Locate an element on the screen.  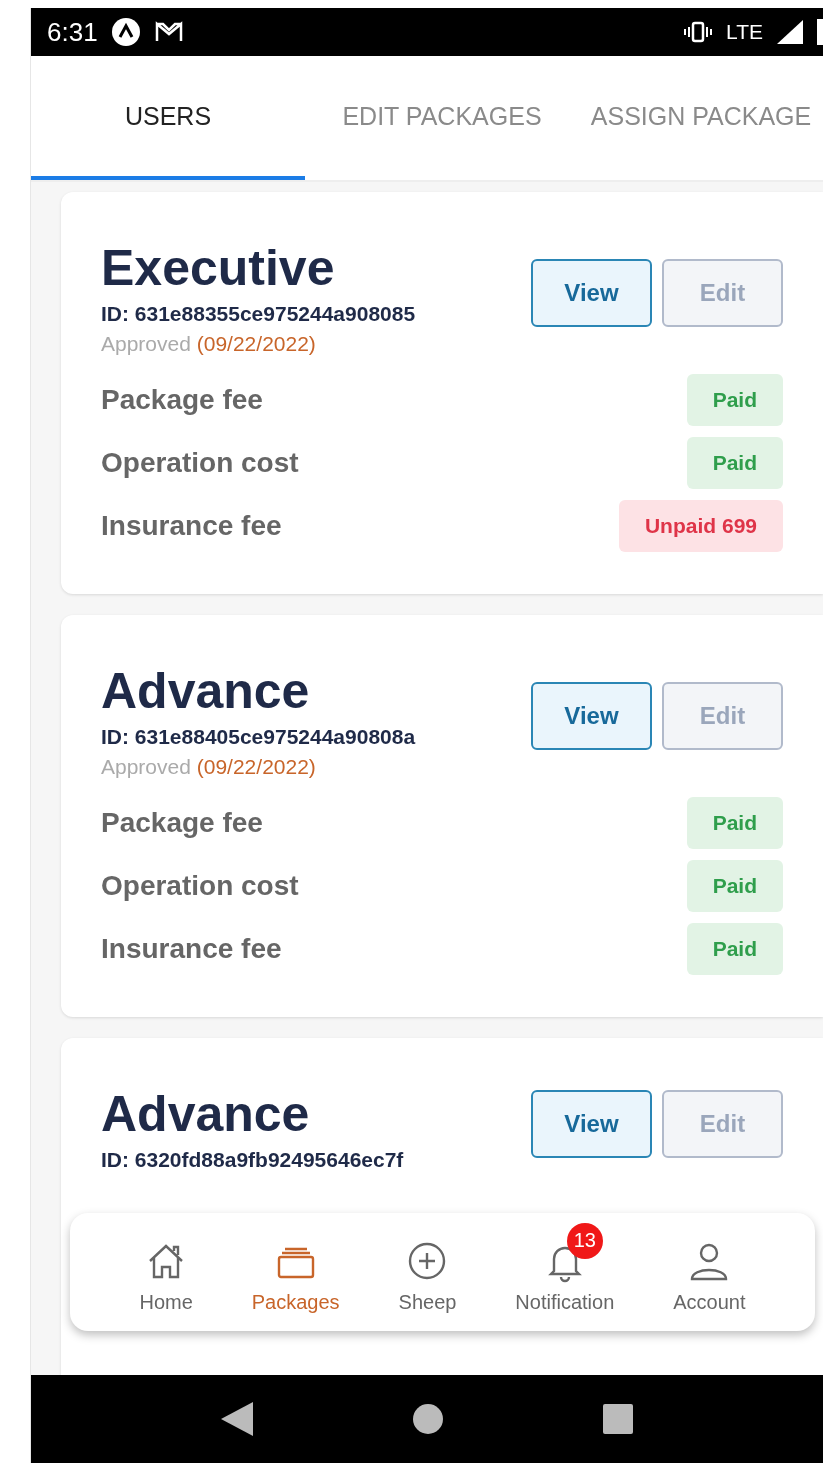
nav-item: Notification 13 is located at coordinates (565, 1268).